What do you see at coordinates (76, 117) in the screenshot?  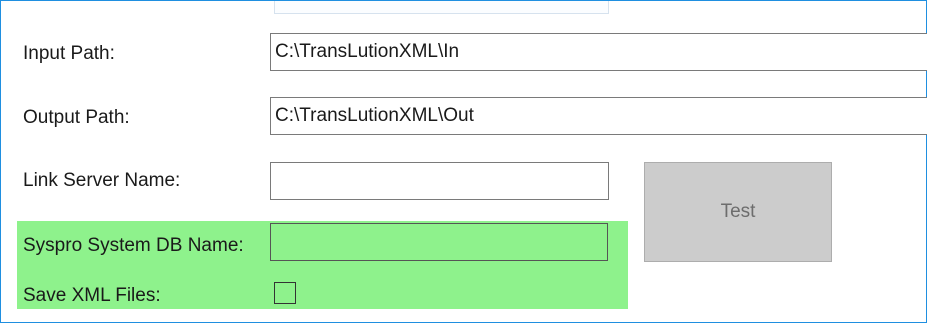 I see `output-path-label: Output Path:` at bounding box center [76, 117].